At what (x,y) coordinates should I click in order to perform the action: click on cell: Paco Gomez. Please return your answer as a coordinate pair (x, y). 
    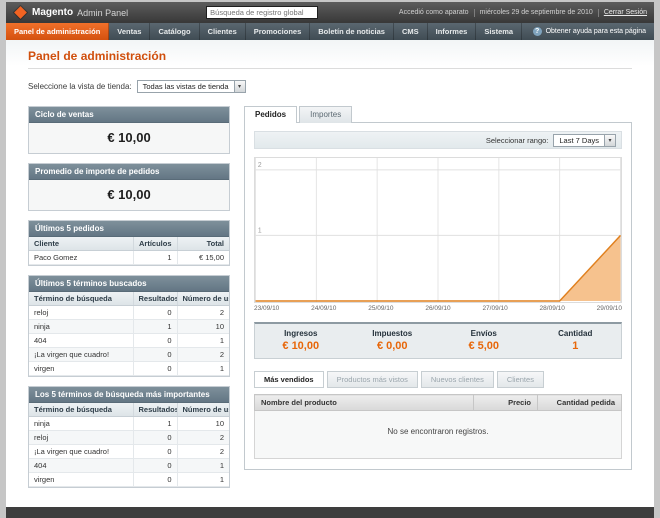
    Looking at the image, I should click on (81, 257).